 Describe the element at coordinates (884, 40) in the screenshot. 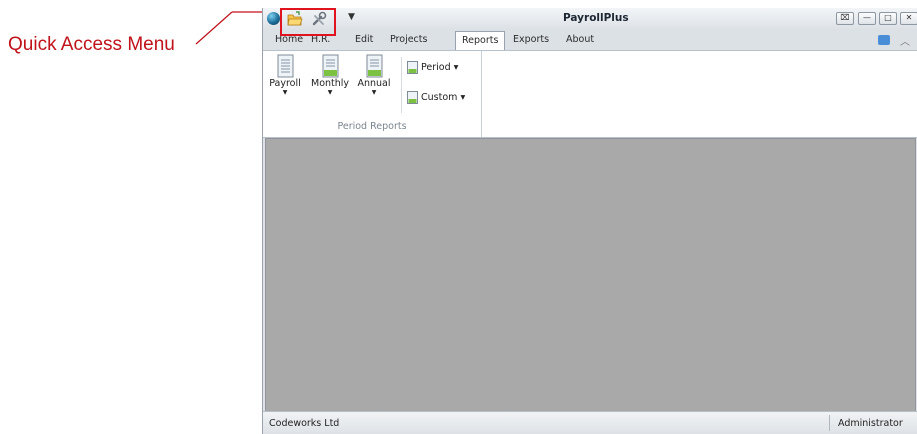

I see `help-icon` at that location.